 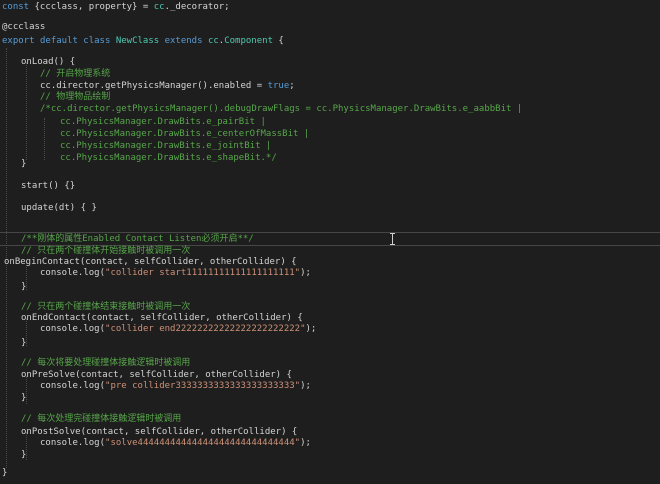 I want to click on namespace: cc, so click(x=213, y=41).